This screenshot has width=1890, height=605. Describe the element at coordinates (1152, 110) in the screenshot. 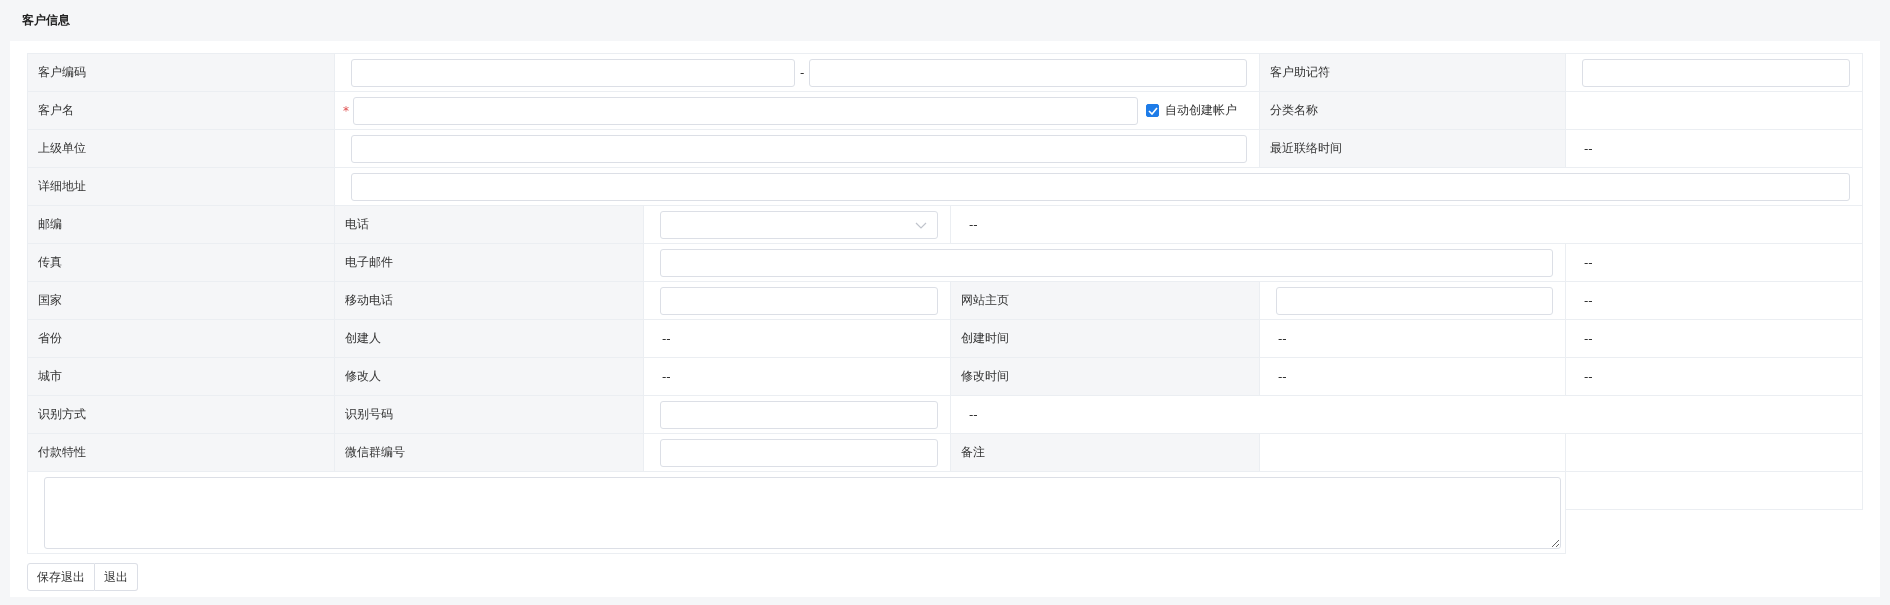

I see `checkbox` at that location.